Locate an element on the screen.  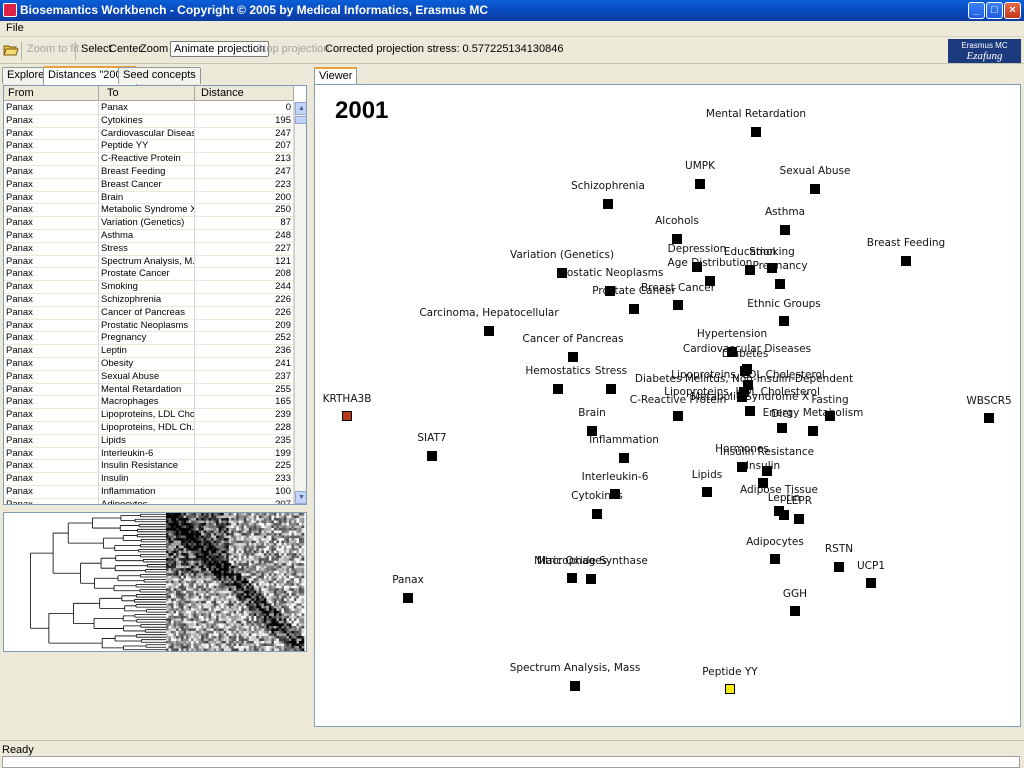
table-row: Panax Lipids 235 is located at coordinates (149, 441).